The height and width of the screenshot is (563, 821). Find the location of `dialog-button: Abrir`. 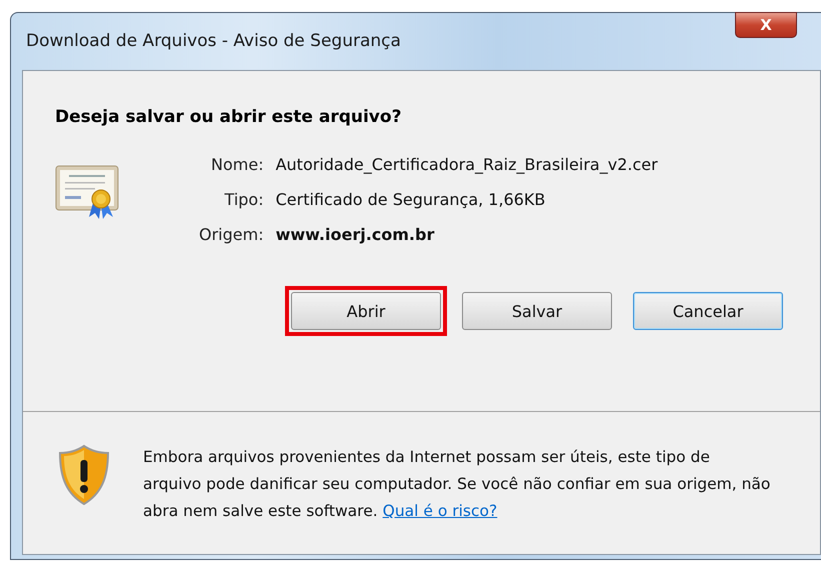

dialog-button: Abrir is located at coordinates (366, 311).